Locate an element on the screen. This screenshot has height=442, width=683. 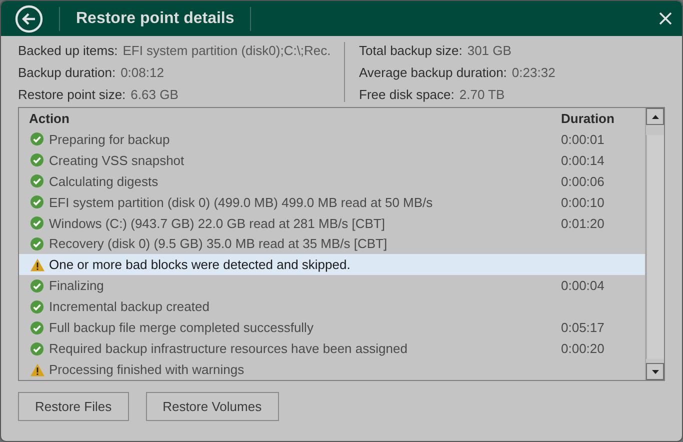
scroll-down-button is located at coordinates (655, 371).